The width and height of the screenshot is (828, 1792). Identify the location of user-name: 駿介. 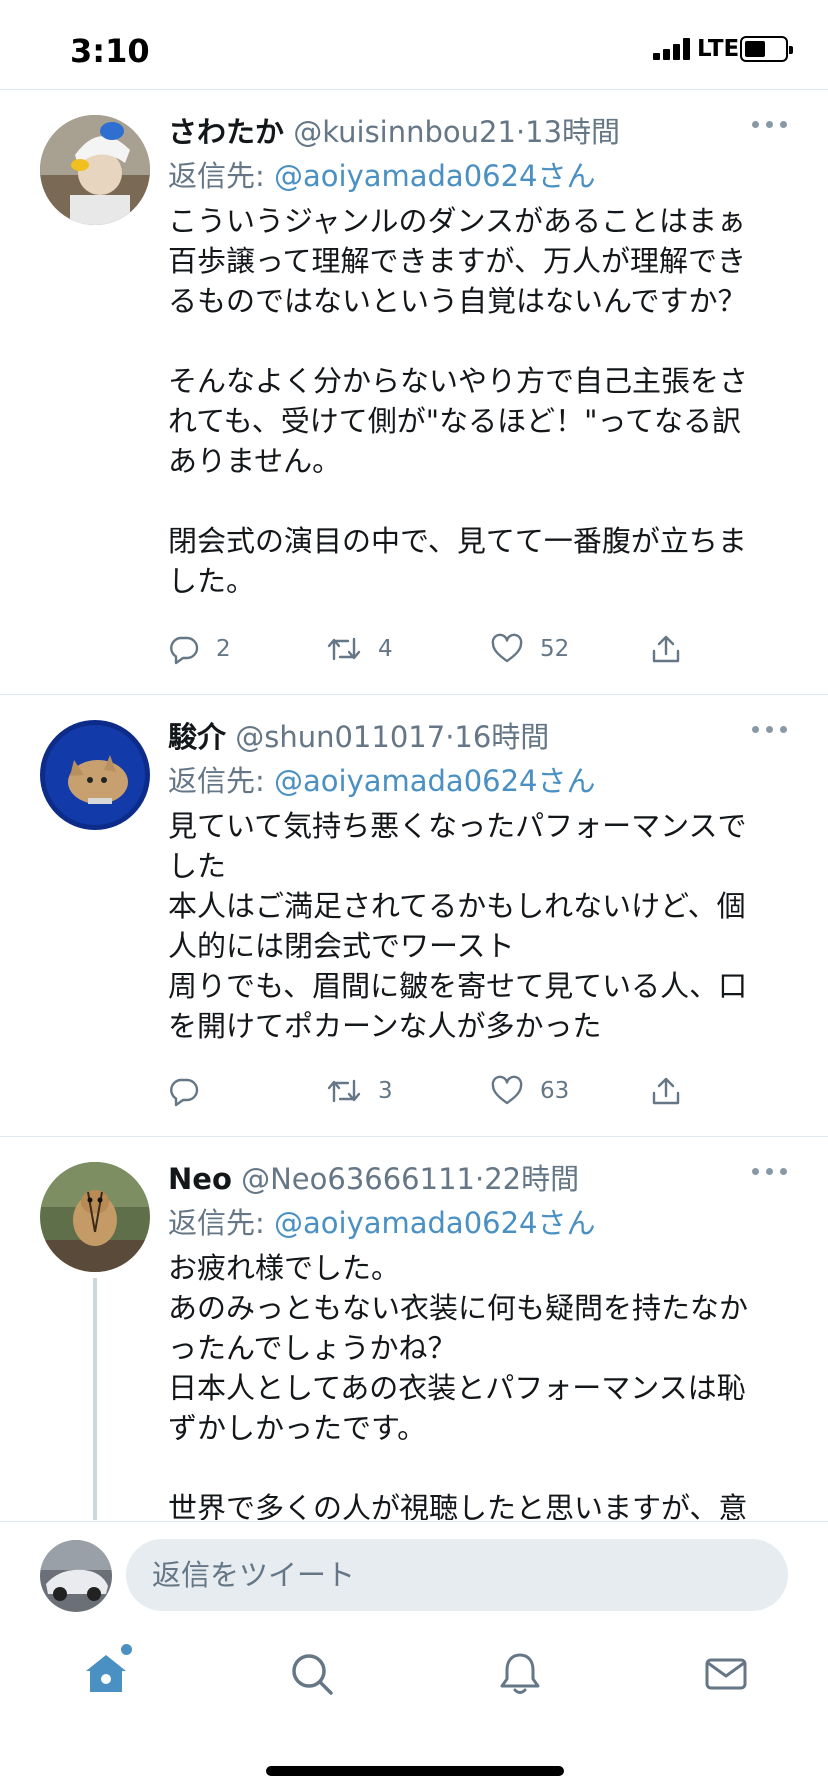
(197, 737).